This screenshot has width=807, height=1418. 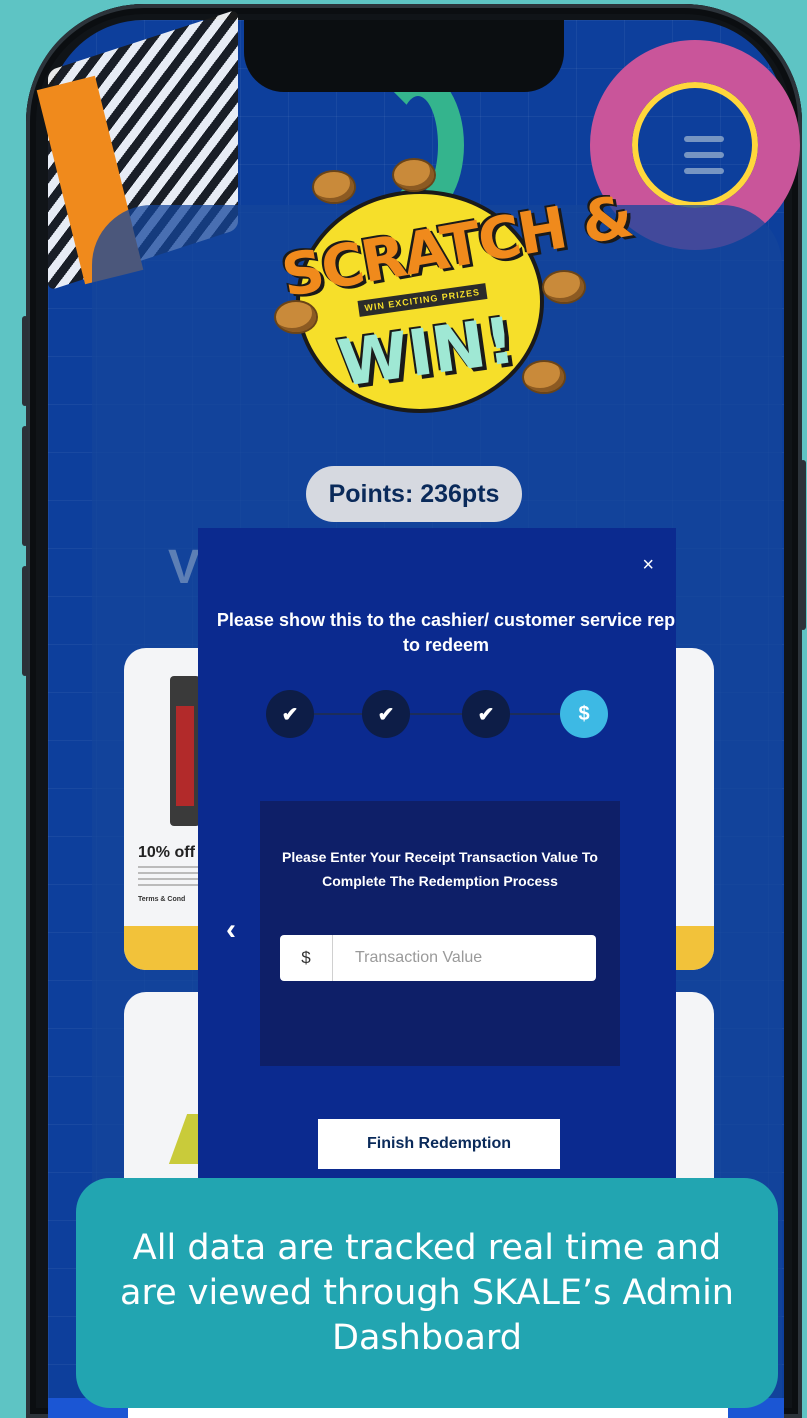 I want to click on currency-prefix: $, so click(x=306, y=958).